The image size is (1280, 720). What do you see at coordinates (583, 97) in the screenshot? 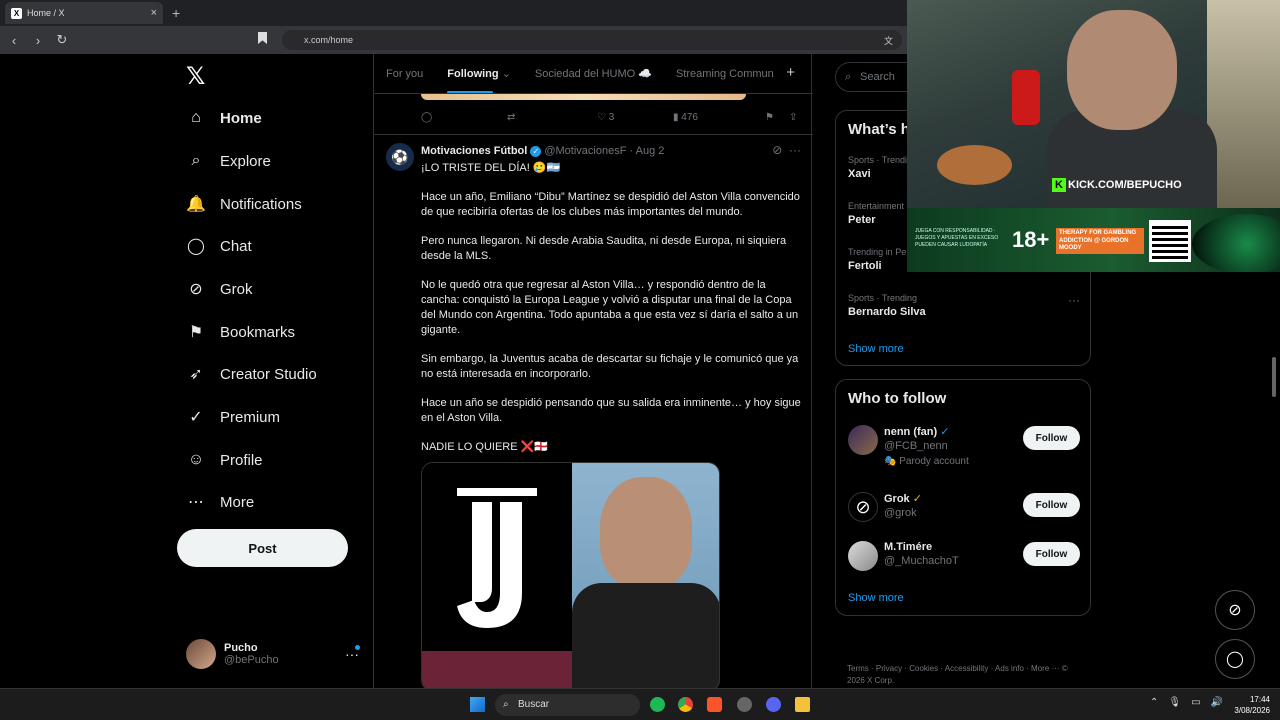
I see `previous-post-image` at bounding box center [583, 97].